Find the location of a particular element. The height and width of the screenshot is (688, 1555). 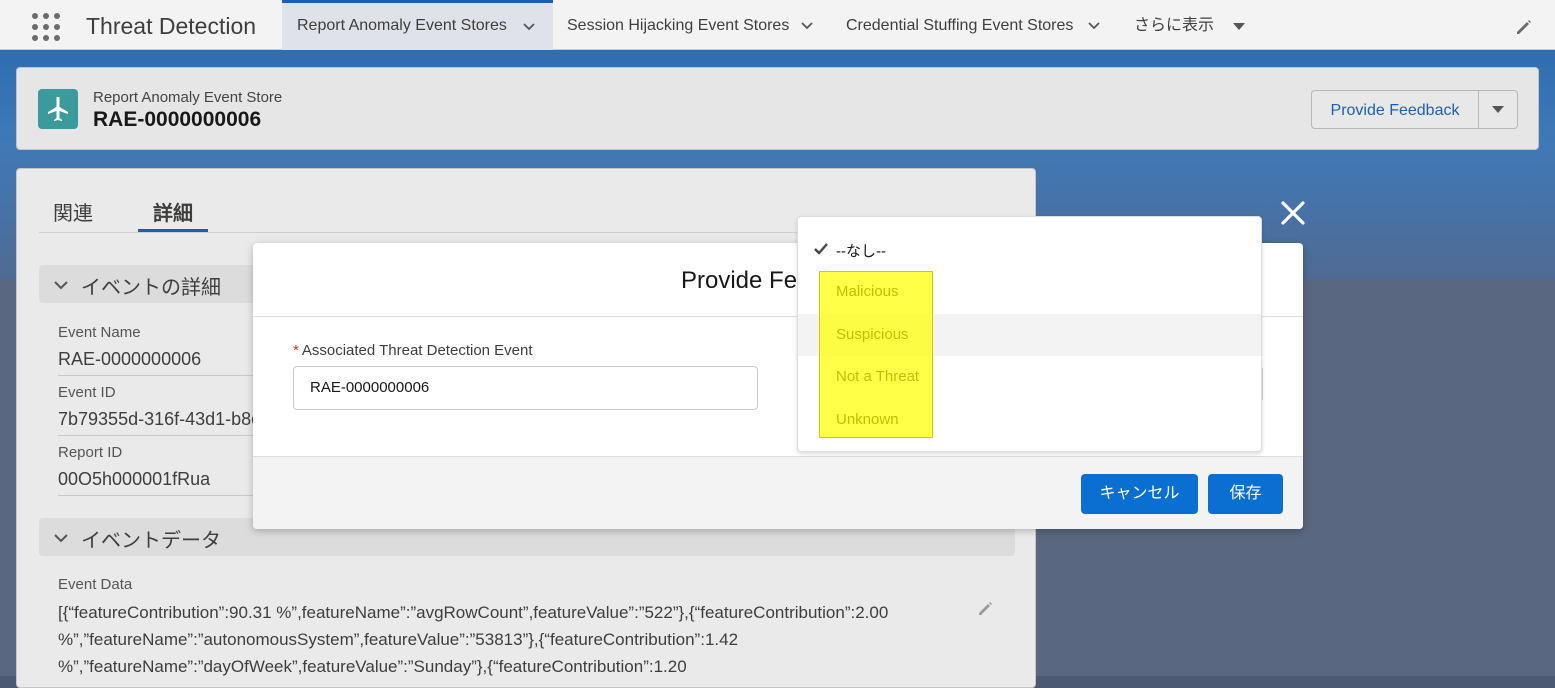

associated-event-label-text: Associated Threat Detection Event is located at coordinates (417, 350).